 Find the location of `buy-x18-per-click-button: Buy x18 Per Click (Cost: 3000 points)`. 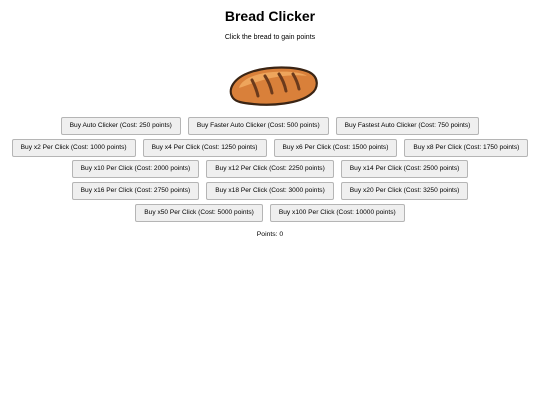

buy-x18-per-click-button: Buy x18 Per Click (Cost: 3000 points) is located at coordinates (270, 191).